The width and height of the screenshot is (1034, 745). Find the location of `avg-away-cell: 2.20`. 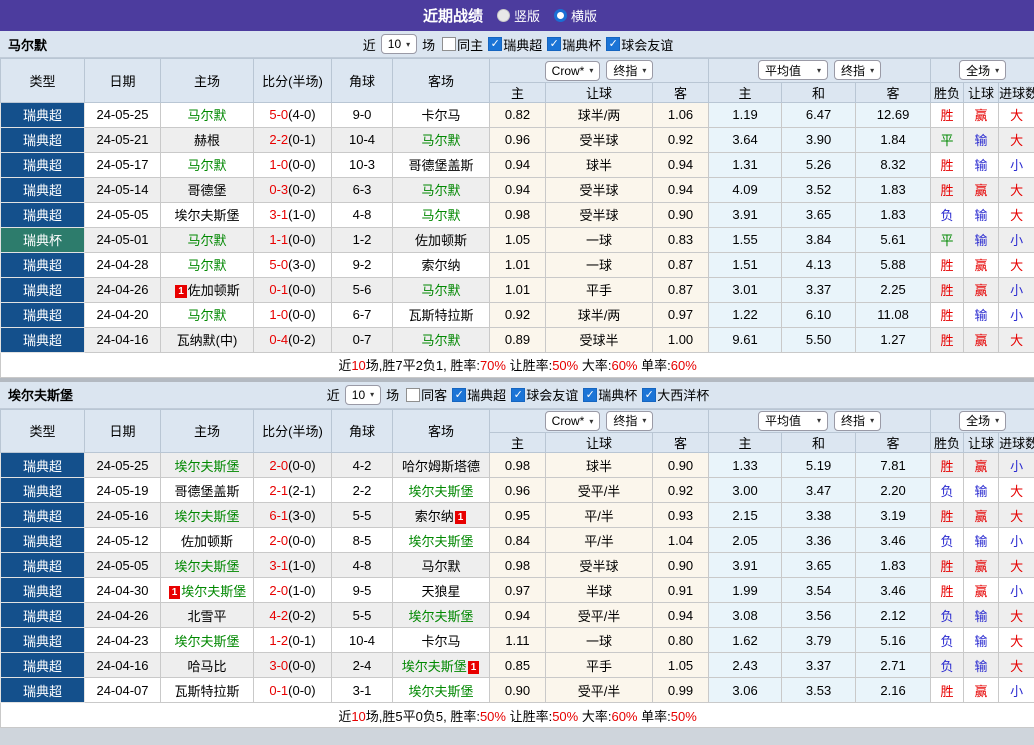

avg-away-cell: 2.20 is located at coordinates (893, 490).